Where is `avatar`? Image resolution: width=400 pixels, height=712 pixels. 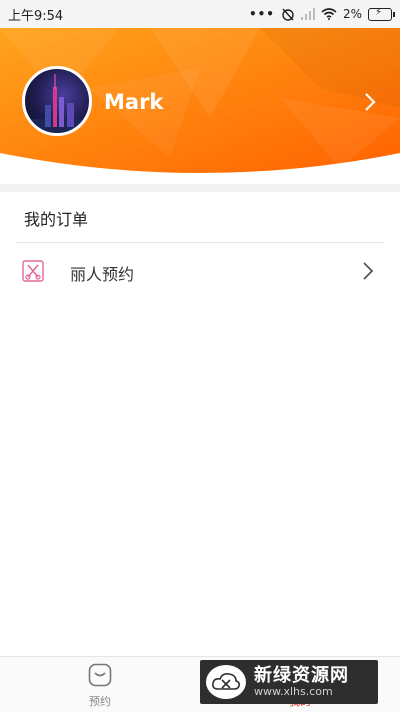 avatar is located at coordinates (57, 101).